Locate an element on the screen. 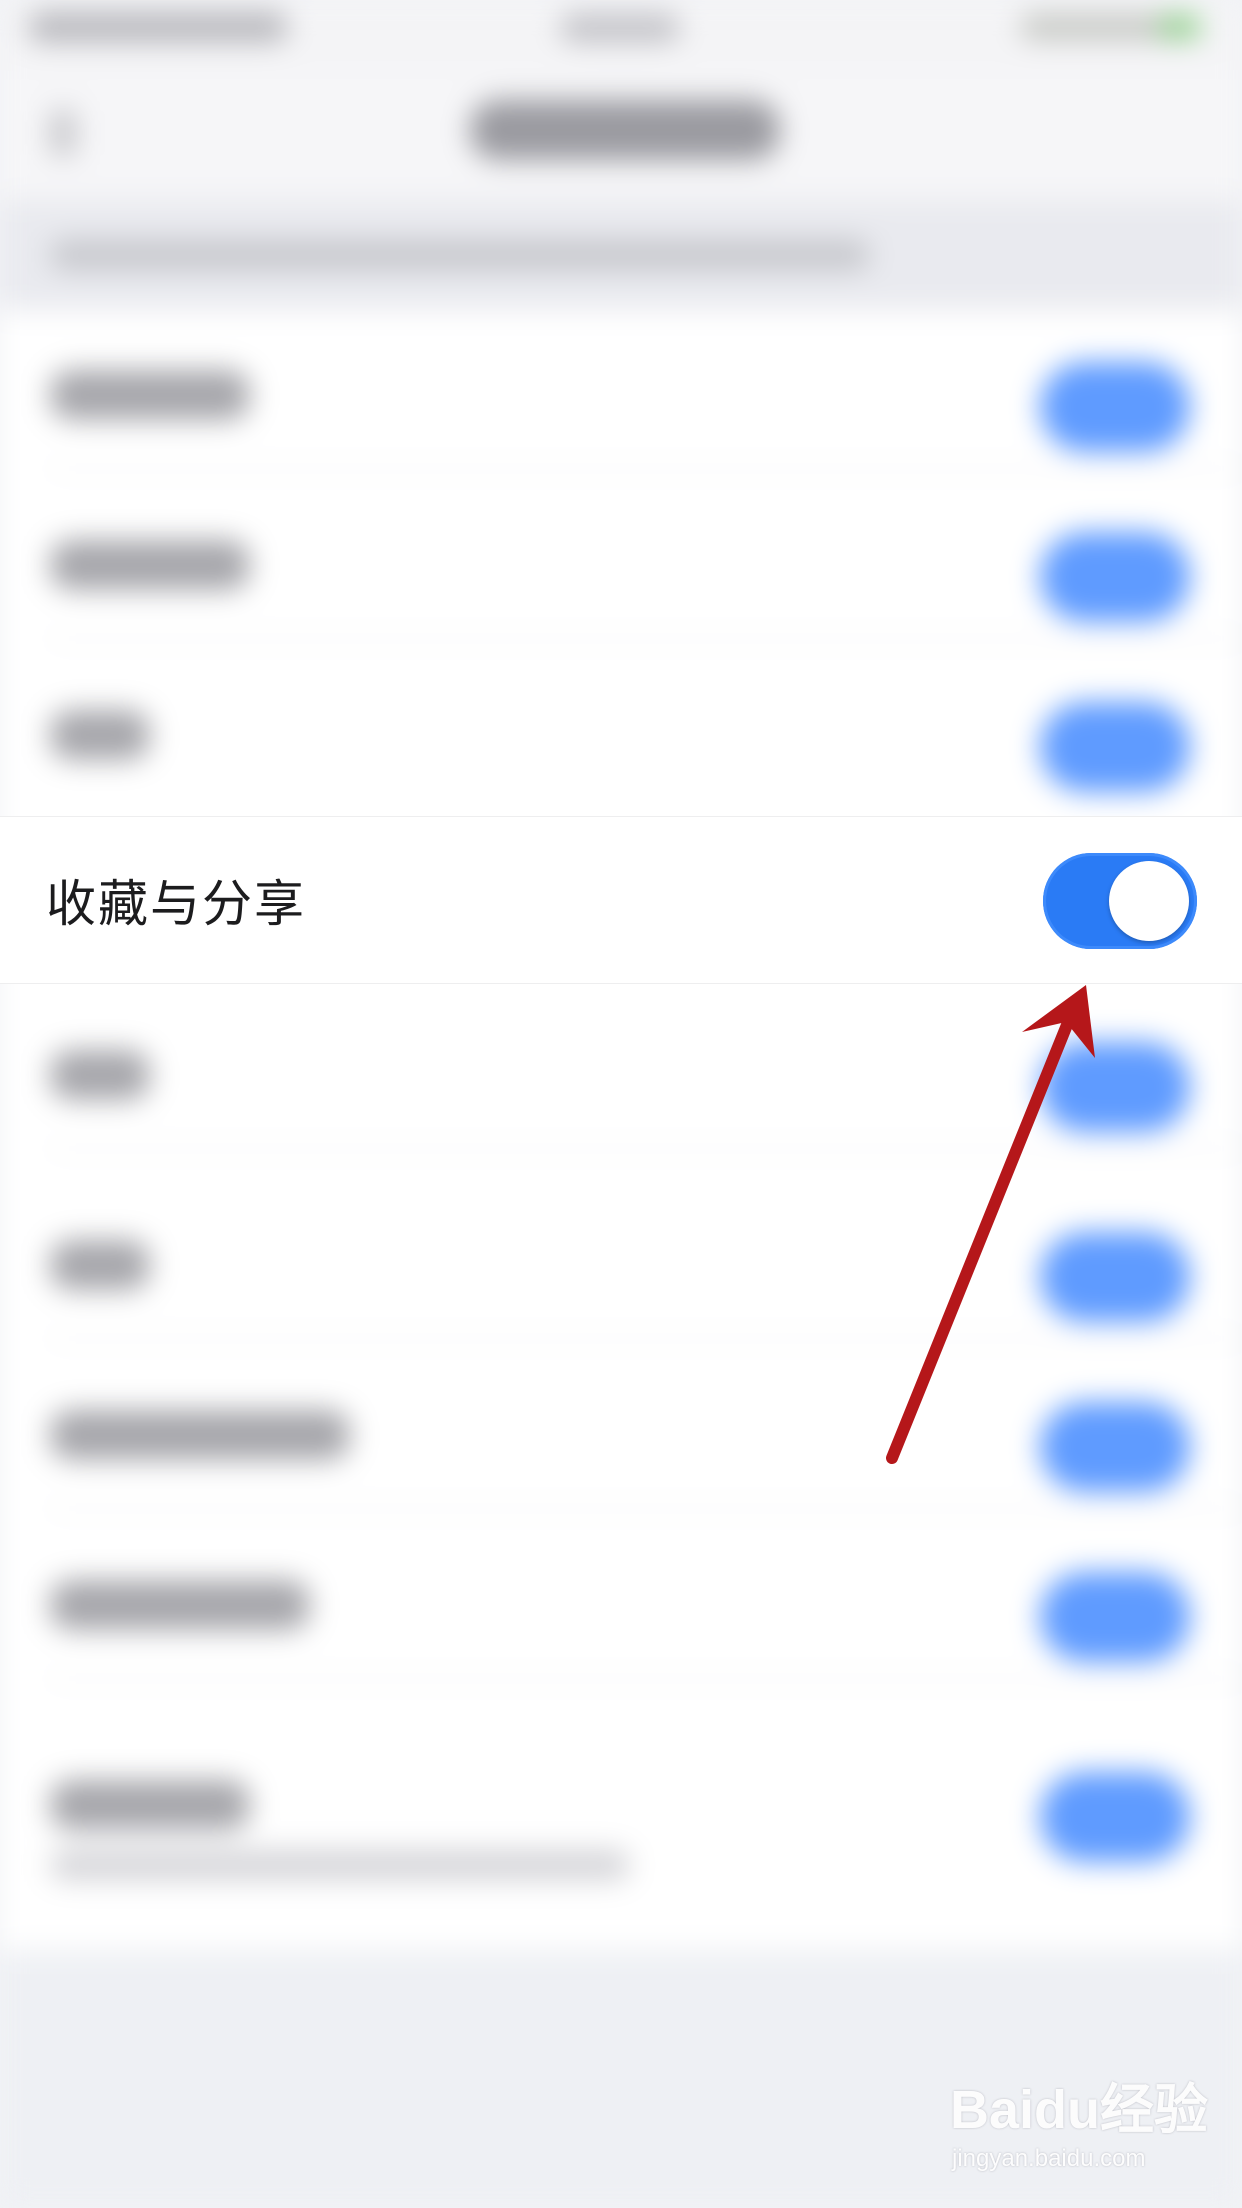  list-item-label: 收藏与分享 is located at coordinates (176, 904).